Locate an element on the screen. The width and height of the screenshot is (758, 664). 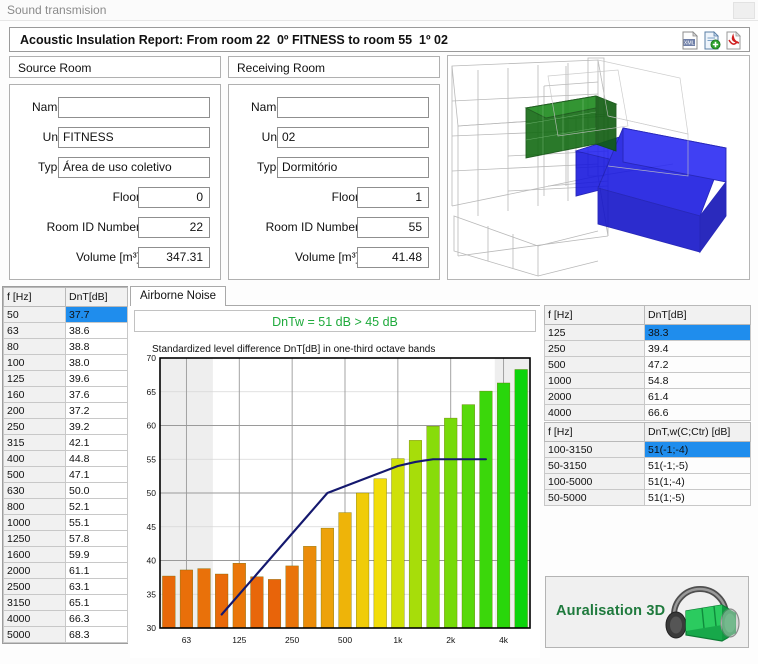
table-row: 250 39.4 is located at coordinates (647, 348).